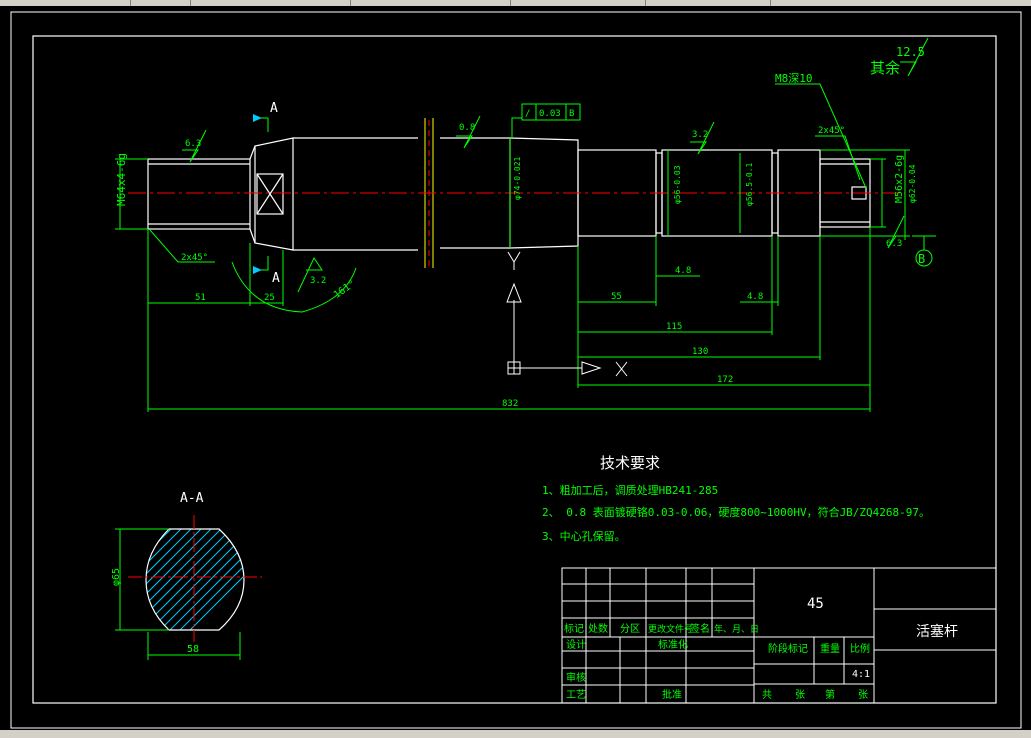 This screenshot has height=738, width=1031. I want to click on dim-130: 130, so click(700, 352).